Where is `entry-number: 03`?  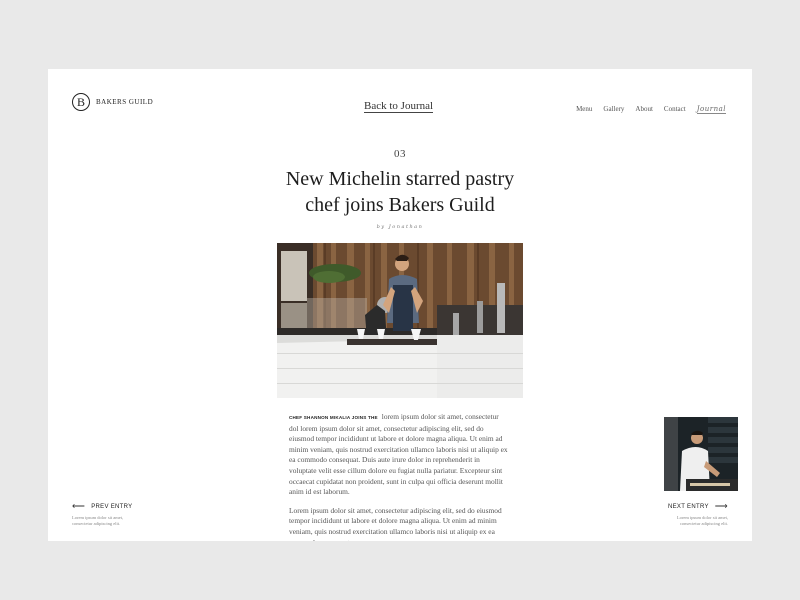
entry-number: 03 is located at coordinates (400, 154).